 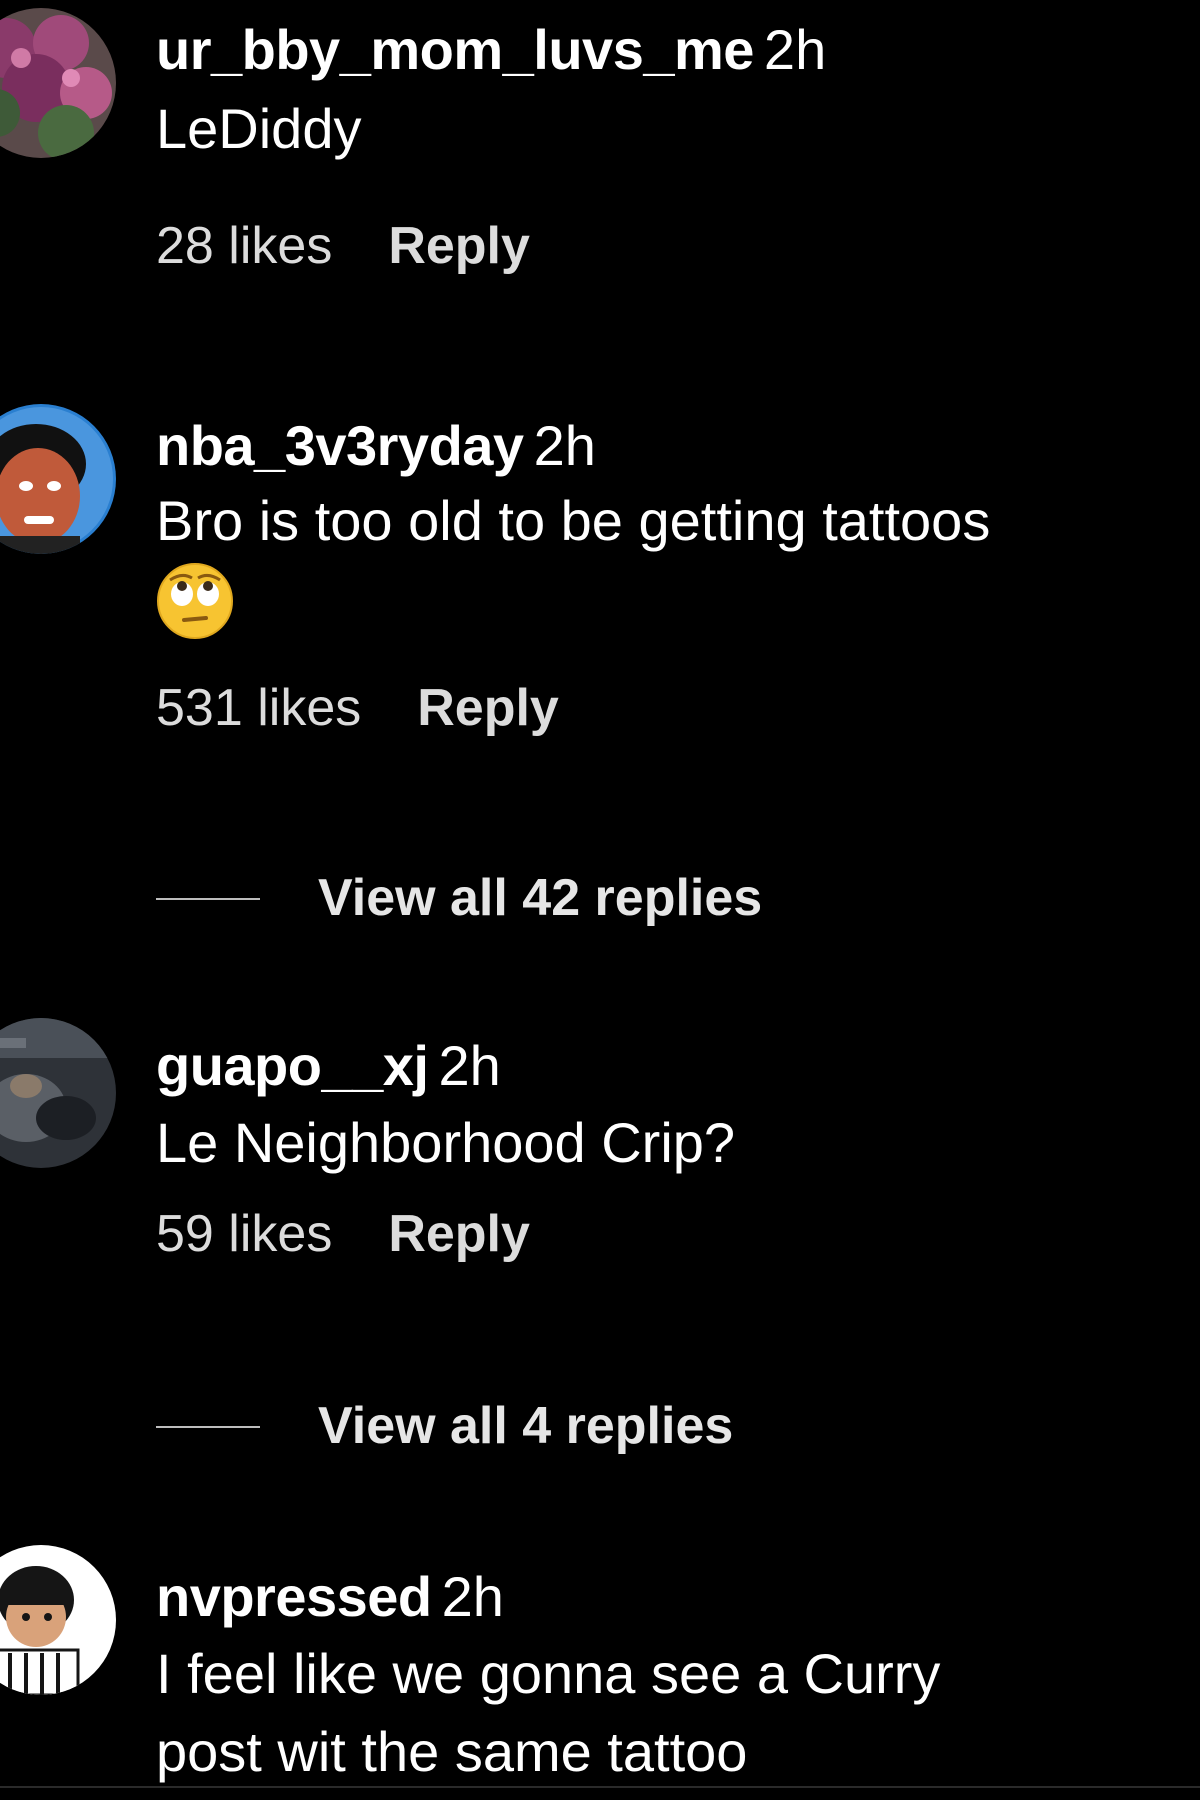 I want to click on dark-photo-avatar-icon, so click(x=58, y=1093).